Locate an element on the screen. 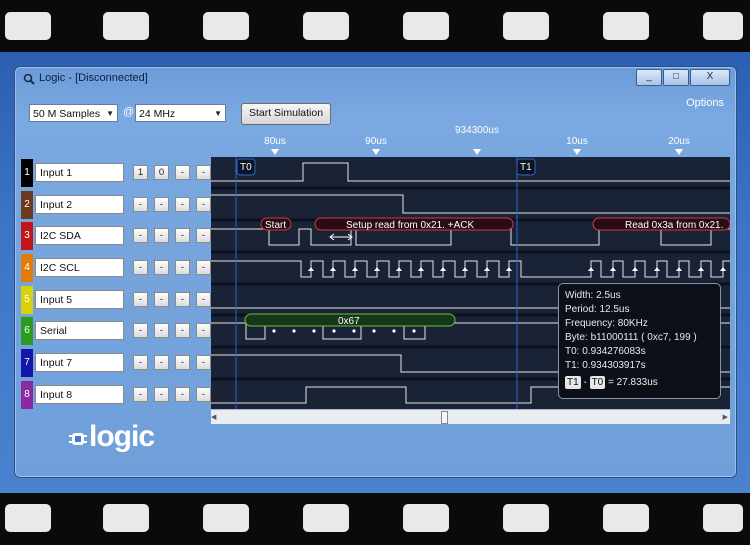 This screenshot has height=545, width=750. annotation-setup-label: Setup read from 0x21. +ACK is located at coordinates (410, 225).